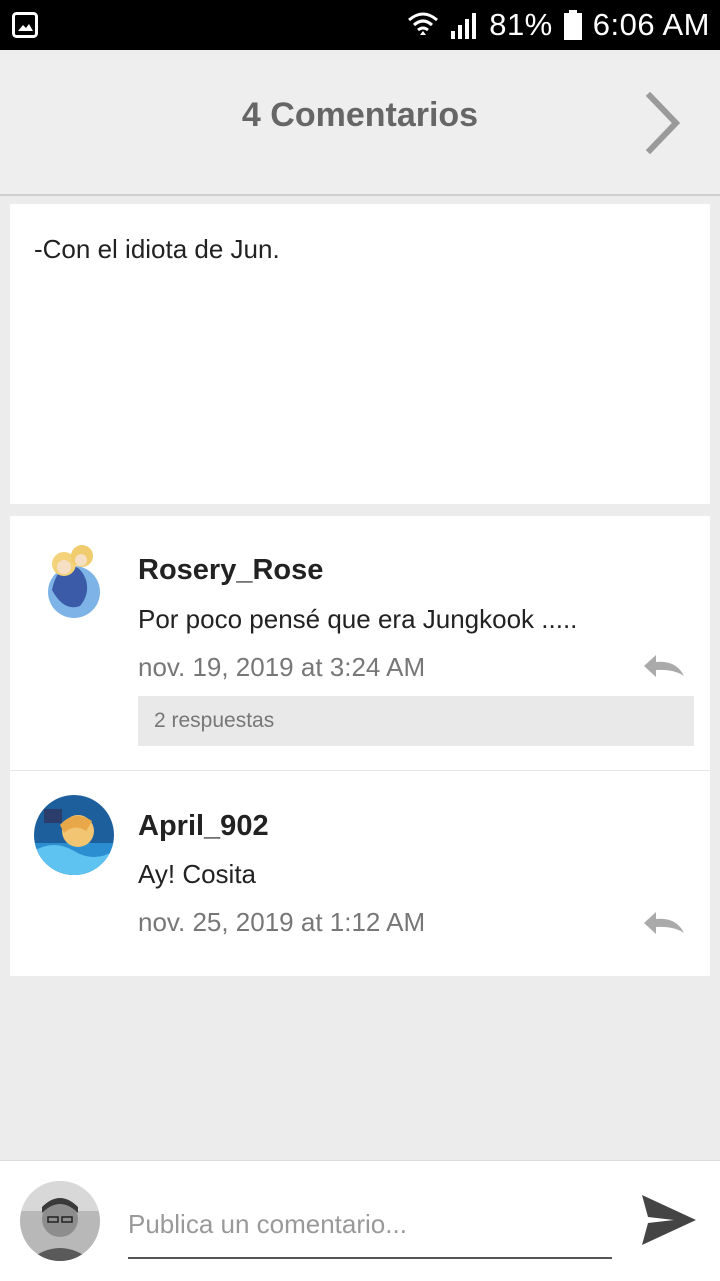 The height and width of the screenshot is (1281, 720). What do you see at coordinates (25, 25) in the screenshot?
I see `gallery-notification-icon` at bounding box center [25, 25].